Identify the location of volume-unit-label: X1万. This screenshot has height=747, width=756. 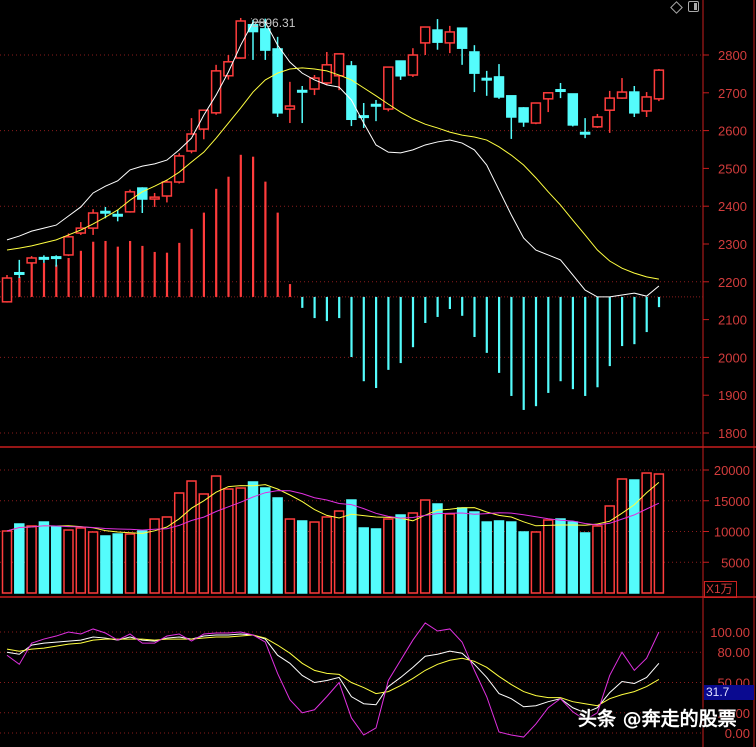
(720, 589).